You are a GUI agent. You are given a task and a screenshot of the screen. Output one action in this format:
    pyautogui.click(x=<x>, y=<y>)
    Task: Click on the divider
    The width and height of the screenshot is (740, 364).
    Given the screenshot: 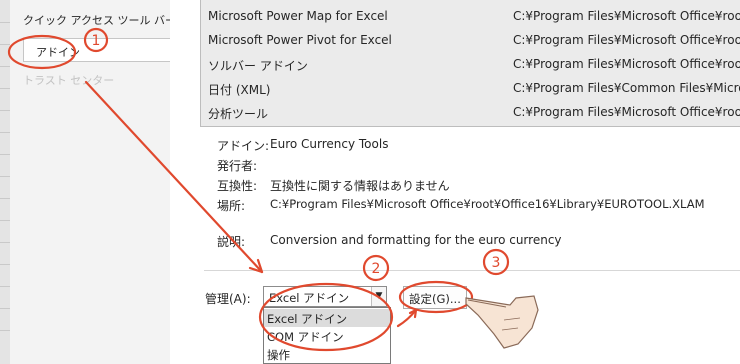 What is the action you would take?
    pyautogui.click(x=472, y=270)
    